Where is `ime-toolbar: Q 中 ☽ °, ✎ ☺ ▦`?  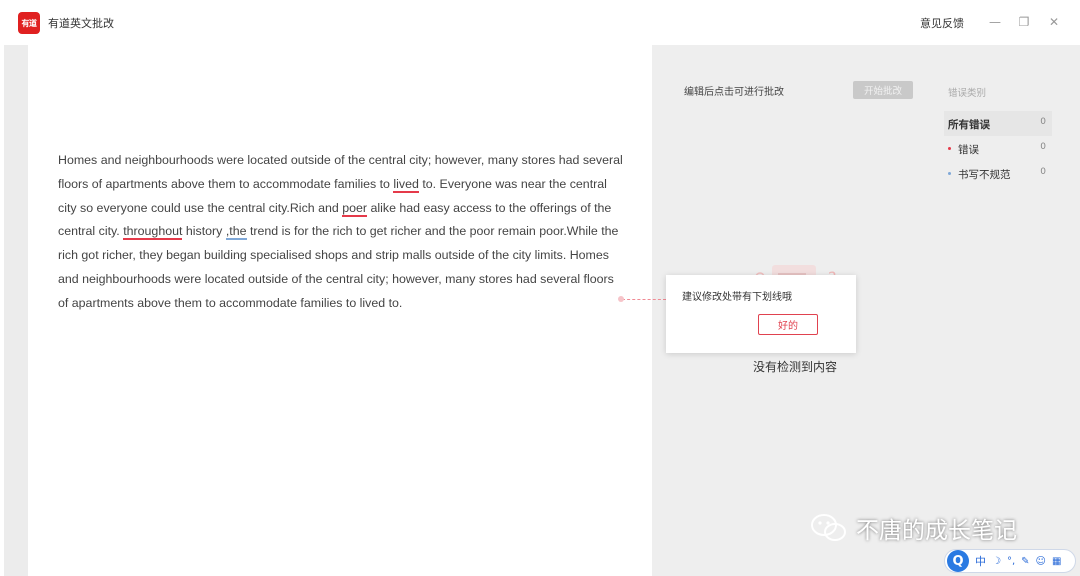
ime-toolbar: Q 中 ☽ °, ✎ ☺ ▦ is located at coordinates (1010, 561).